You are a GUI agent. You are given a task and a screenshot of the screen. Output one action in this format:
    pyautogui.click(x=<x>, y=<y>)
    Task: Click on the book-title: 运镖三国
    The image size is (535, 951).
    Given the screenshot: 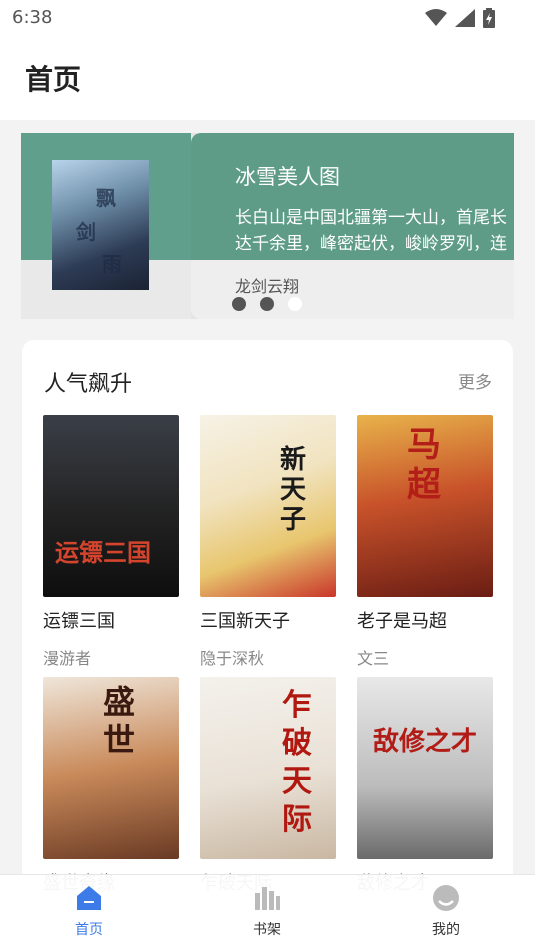 What is the action you would take?
    pyautogui.click(x=111, y=620)
    